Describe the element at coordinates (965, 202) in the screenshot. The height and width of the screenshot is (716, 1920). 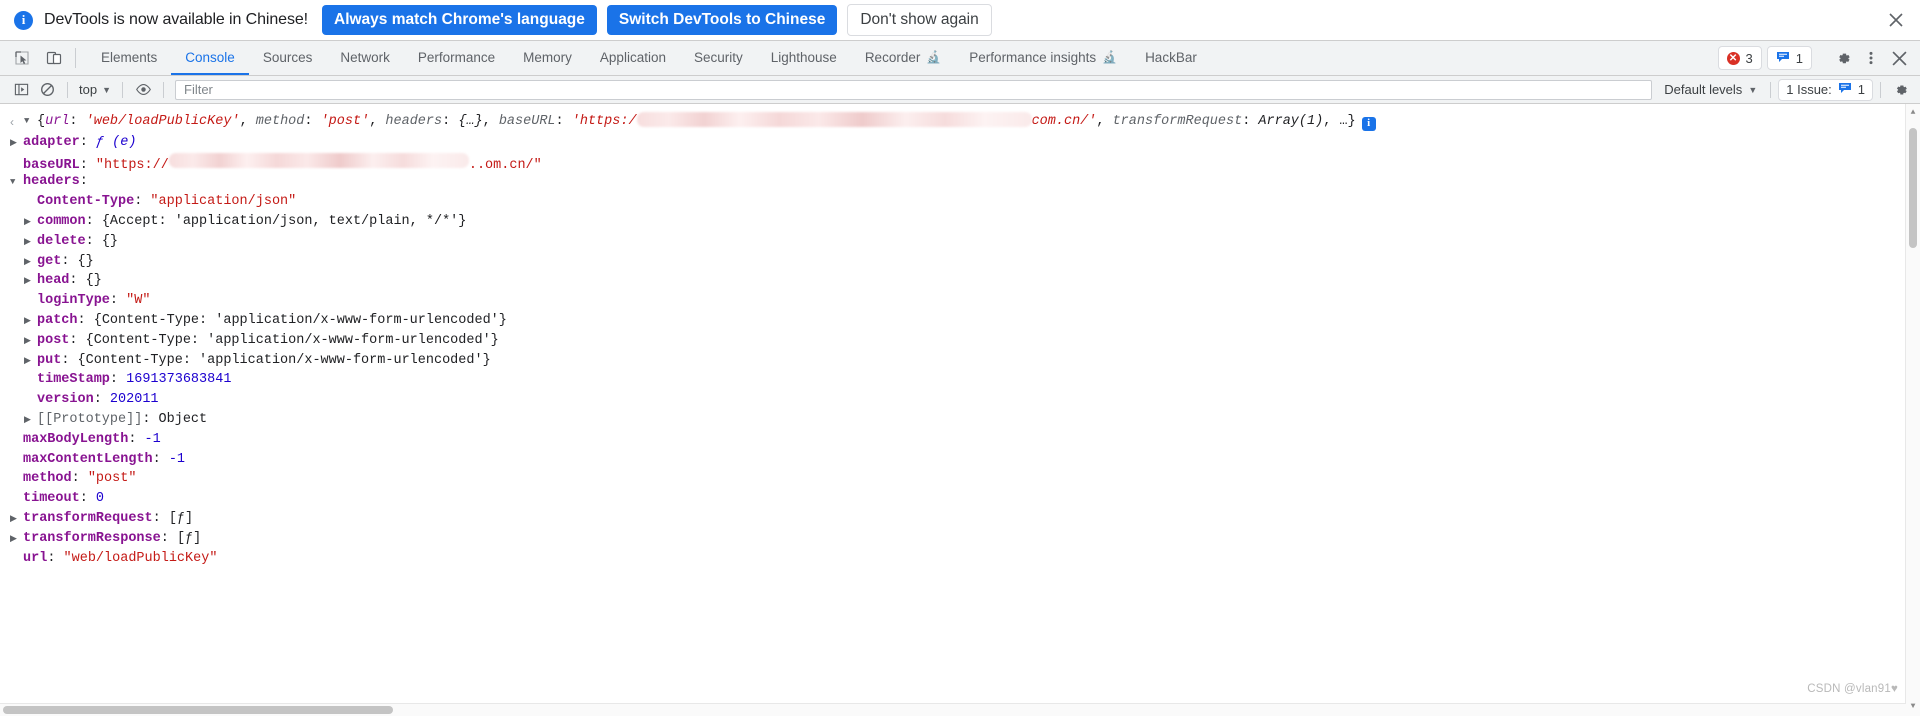
I see `object-property-row: Content-Type: "application/json"` at that location.